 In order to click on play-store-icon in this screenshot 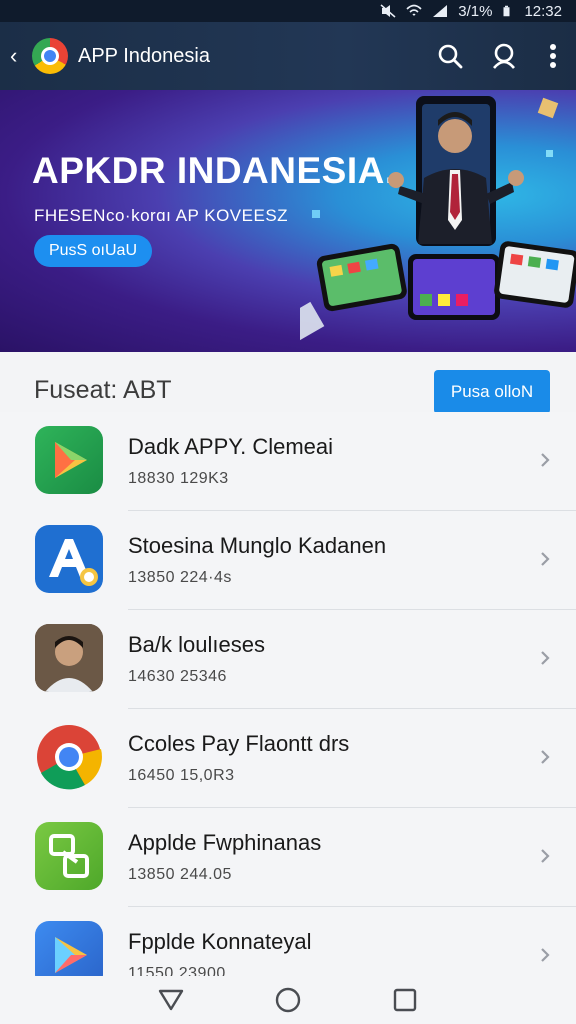, I will do `click(69, 460)`.